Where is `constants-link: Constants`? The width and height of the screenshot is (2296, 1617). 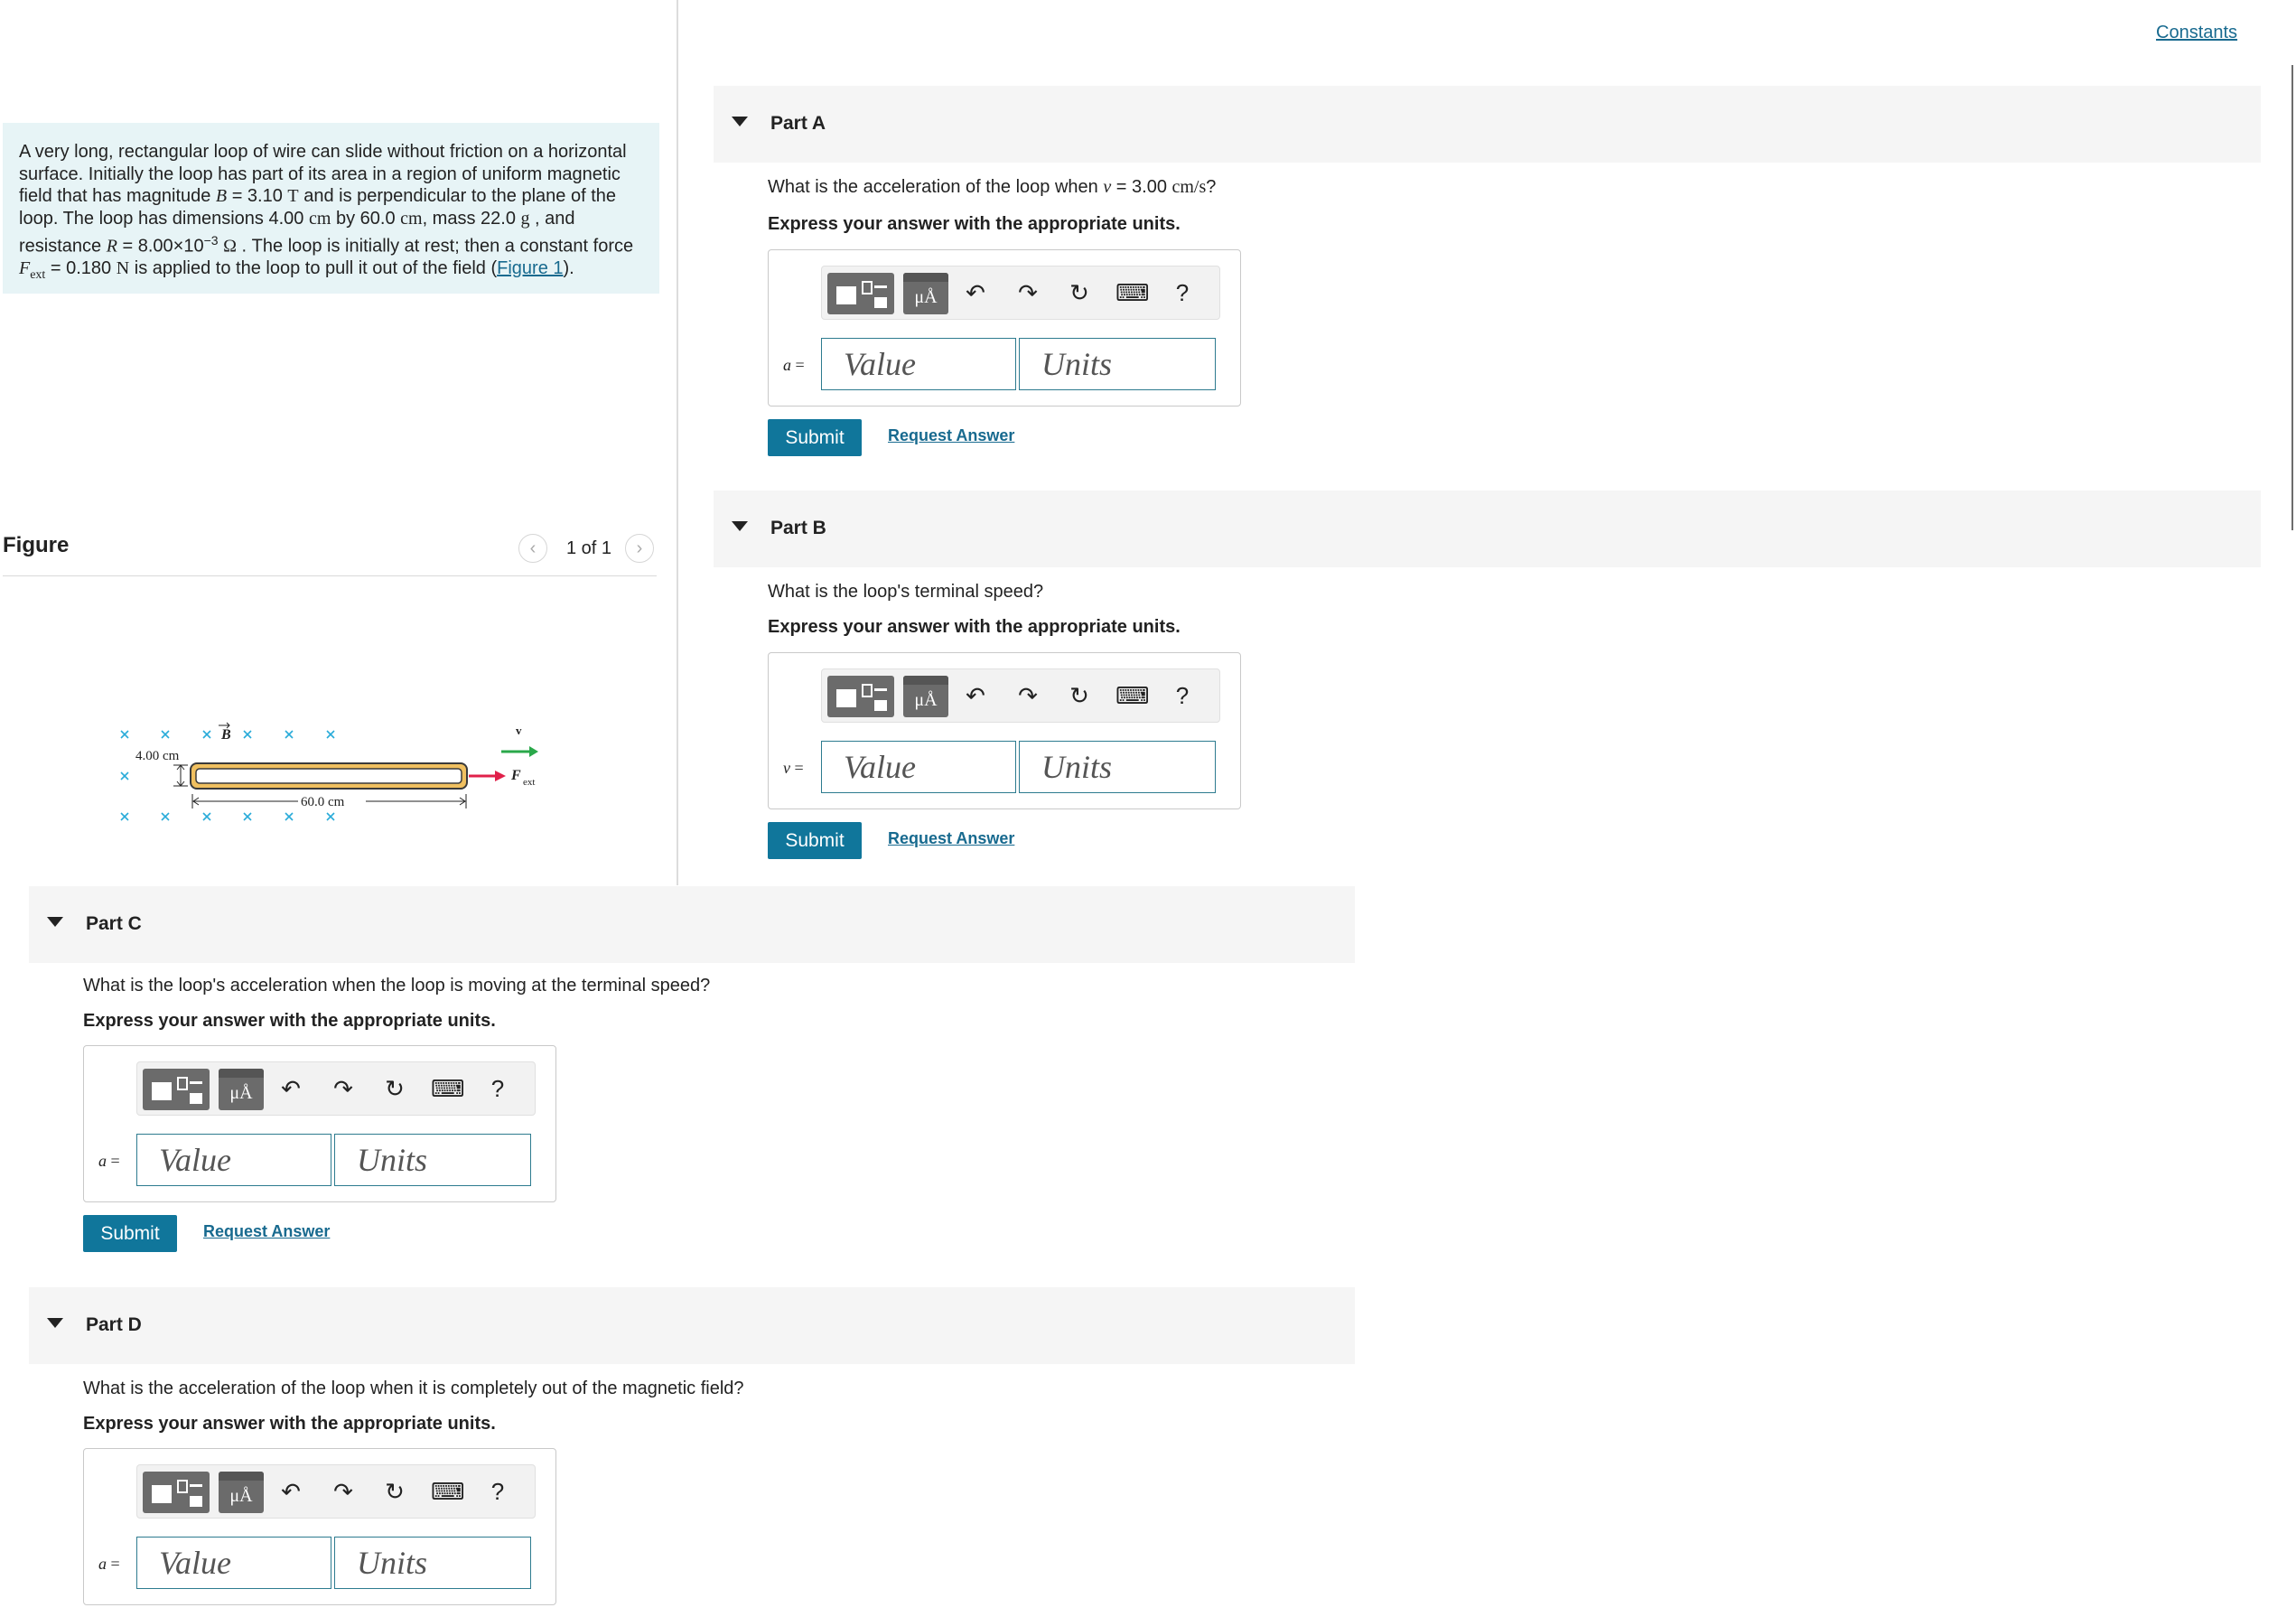
constants-link: Constants is located at coordinates (2196, 33).